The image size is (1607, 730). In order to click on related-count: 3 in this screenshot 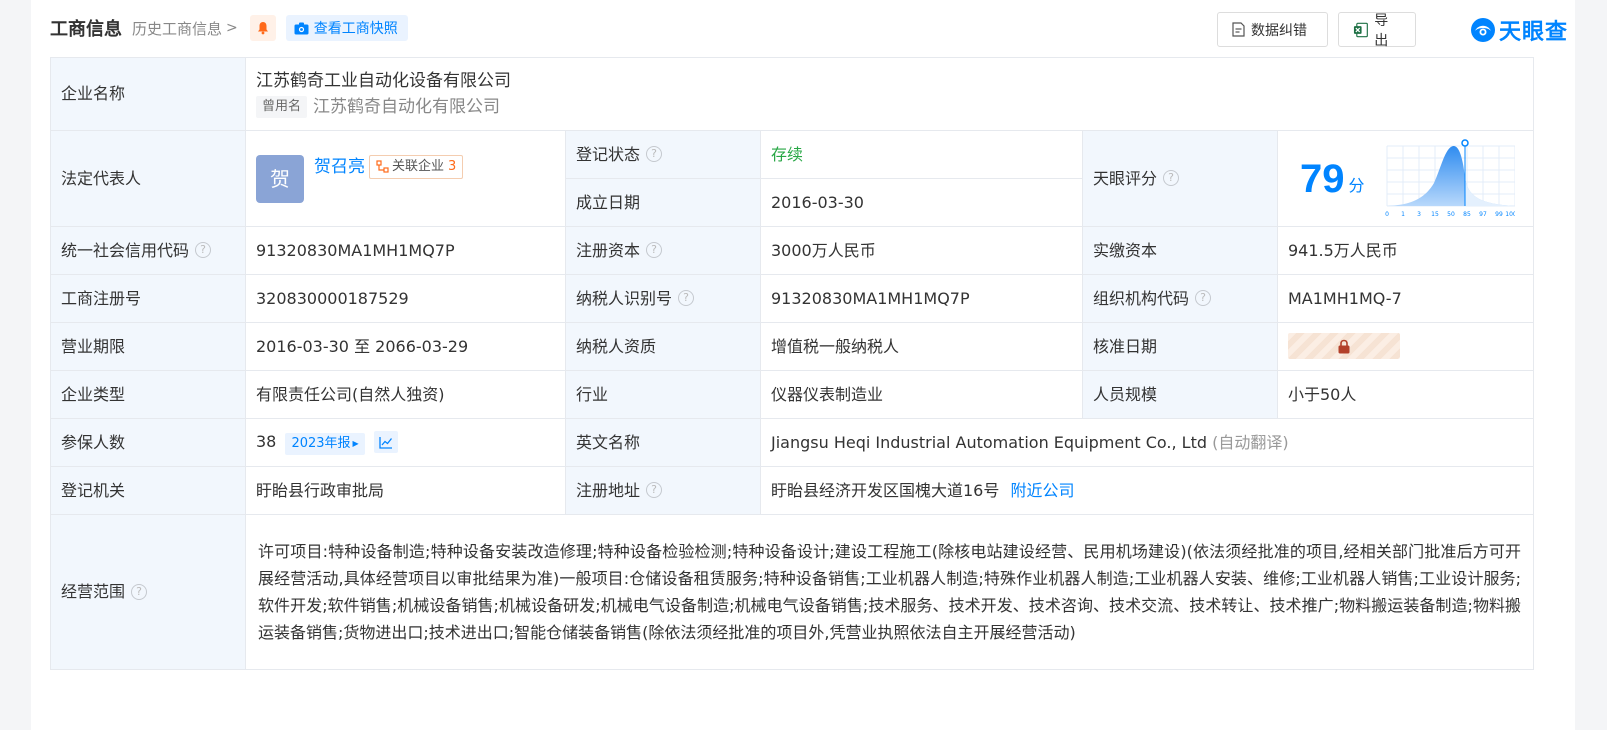, I will do `click(452, 166)`.